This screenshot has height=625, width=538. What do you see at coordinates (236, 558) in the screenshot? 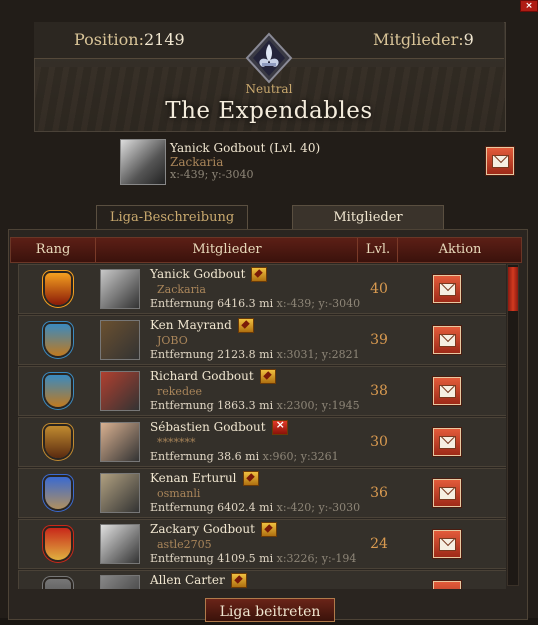
I see `distance-value: 4109.5` at bounding box center [236, 558].